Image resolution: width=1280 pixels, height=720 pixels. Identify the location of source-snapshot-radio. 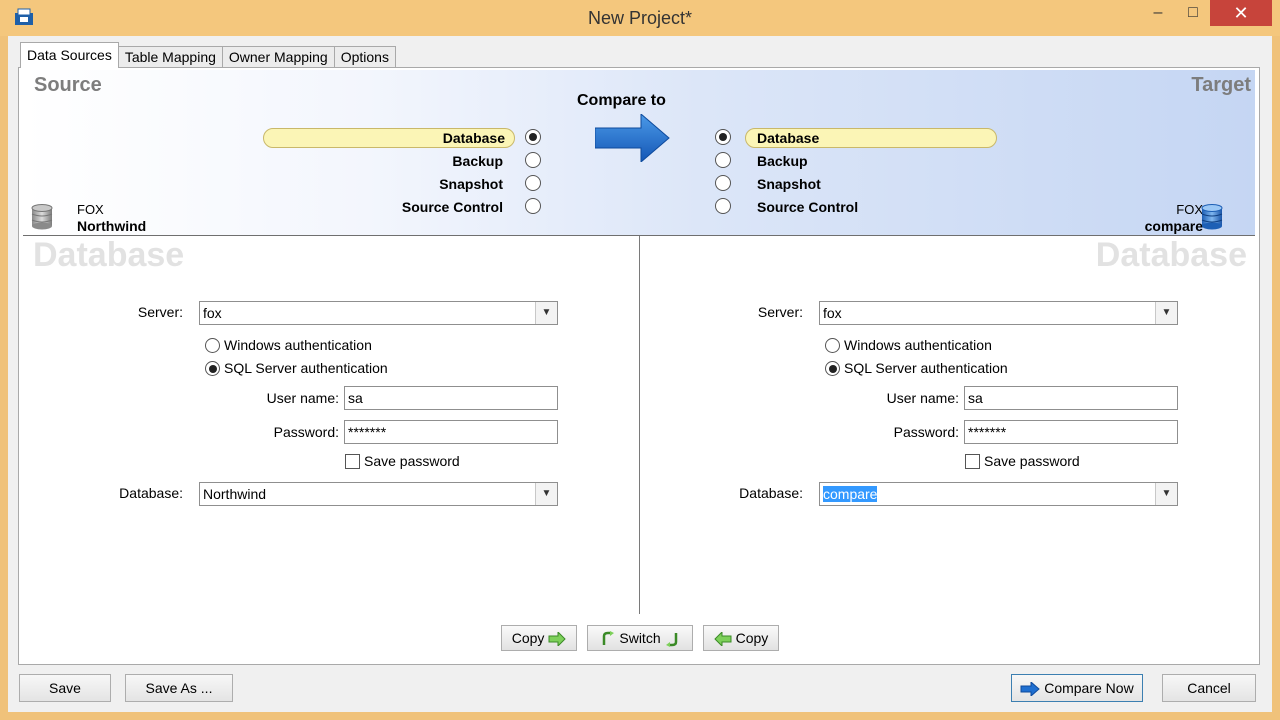
(533, 183).